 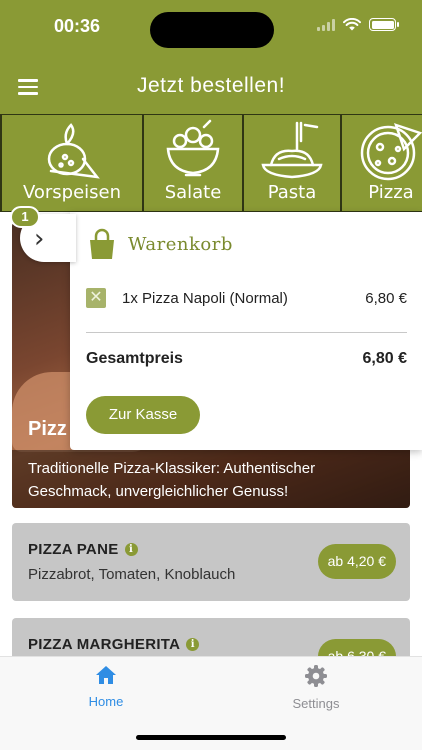 I want to click on price-button: ab 6,30 €, so click(x=356, y=647).